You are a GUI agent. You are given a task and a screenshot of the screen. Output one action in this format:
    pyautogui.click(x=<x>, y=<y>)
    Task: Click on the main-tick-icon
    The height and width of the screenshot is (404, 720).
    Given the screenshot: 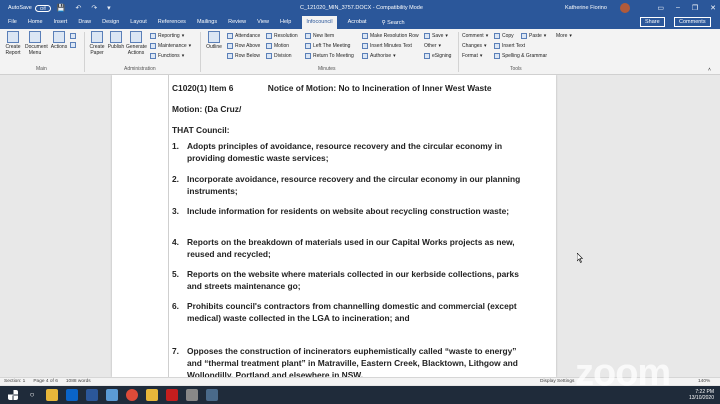 What is the action you would take?
    pyautogui.click(x=73, y=45)
    